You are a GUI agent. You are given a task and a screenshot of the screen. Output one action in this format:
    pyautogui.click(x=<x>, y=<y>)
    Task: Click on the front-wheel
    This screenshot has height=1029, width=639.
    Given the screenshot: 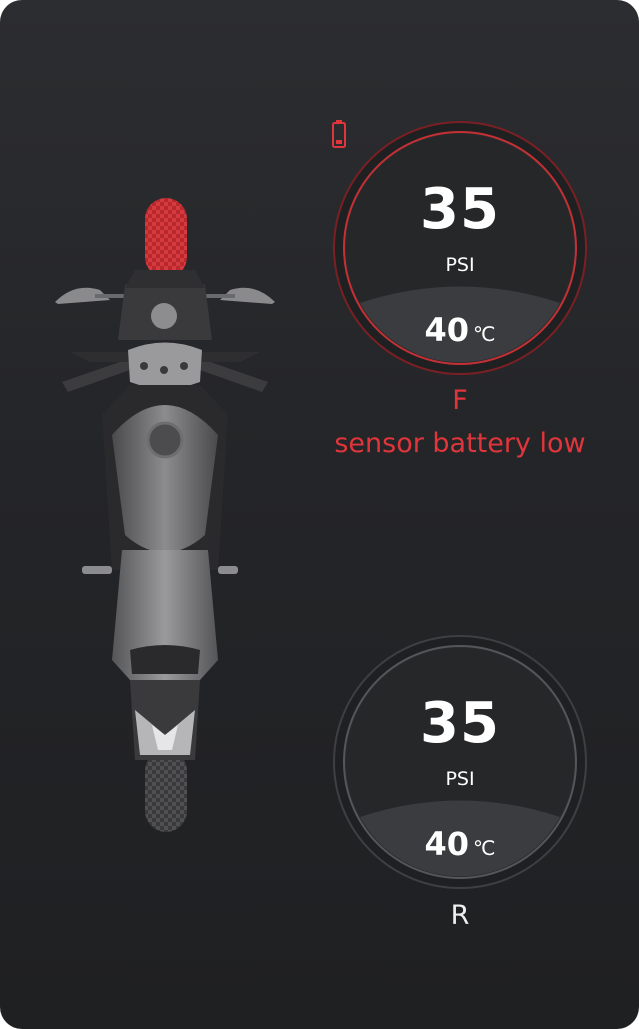 What is the action you would take?
    pyautogui.click(x=166, y=238)
    